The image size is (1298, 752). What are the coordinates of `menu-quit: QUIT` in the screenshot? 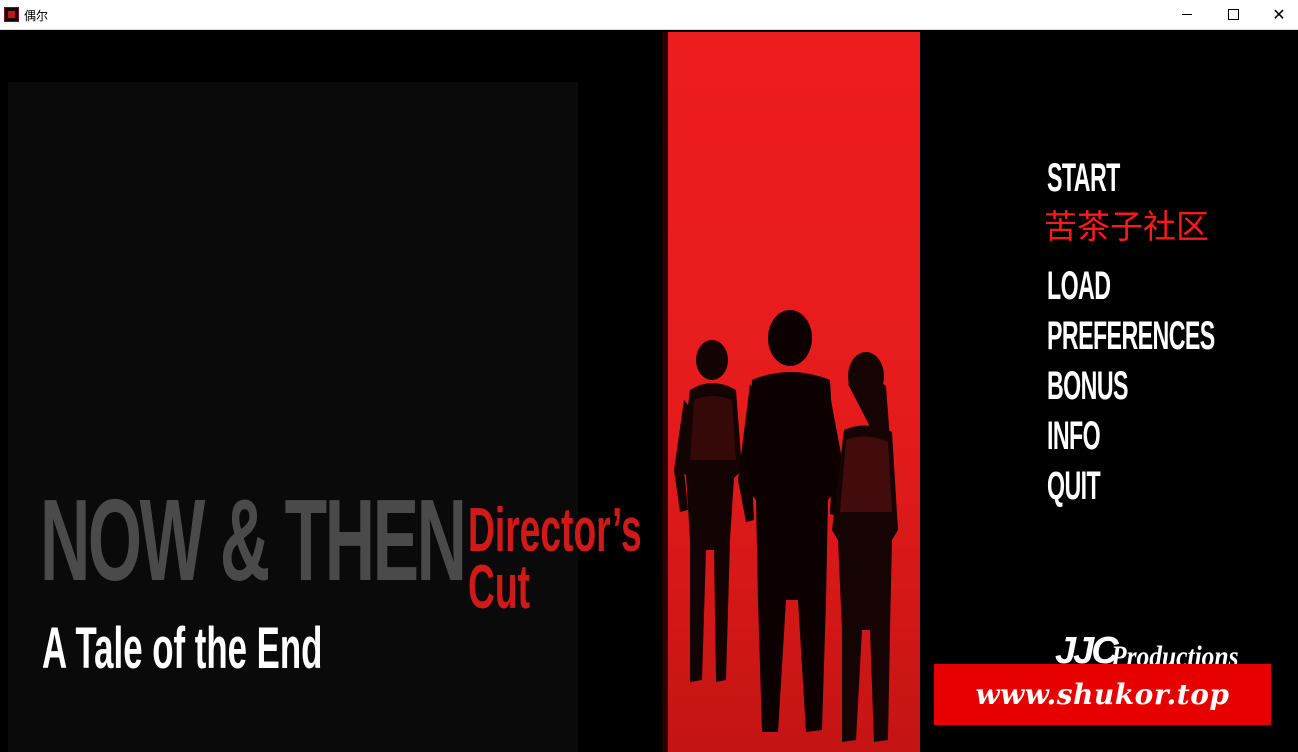 It's located at (1074, 486).